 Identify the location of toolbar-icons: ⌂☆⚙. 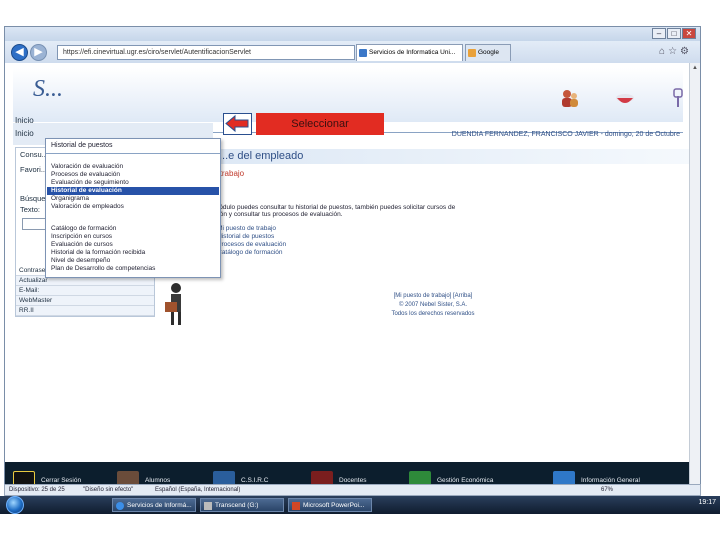
(675, 51).